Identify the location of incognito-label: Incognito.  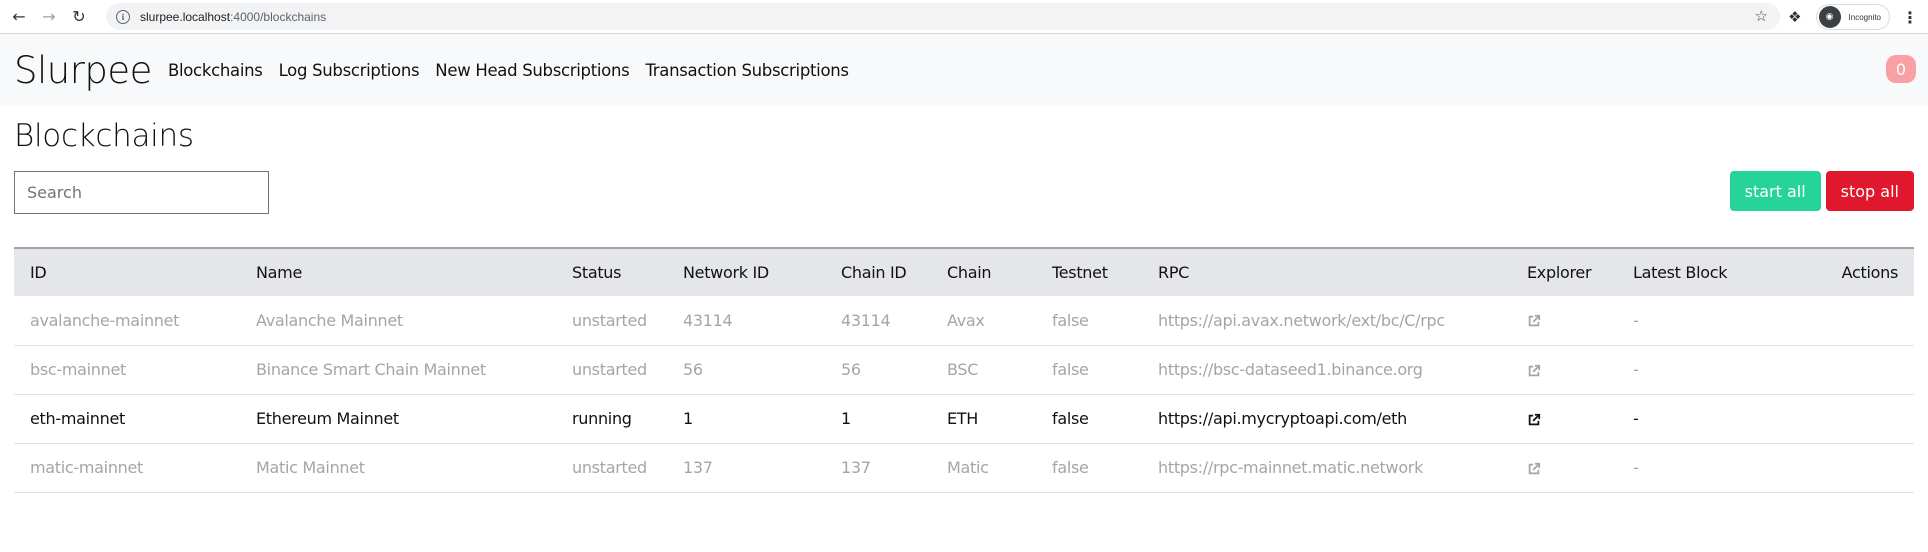
(1864, 17).